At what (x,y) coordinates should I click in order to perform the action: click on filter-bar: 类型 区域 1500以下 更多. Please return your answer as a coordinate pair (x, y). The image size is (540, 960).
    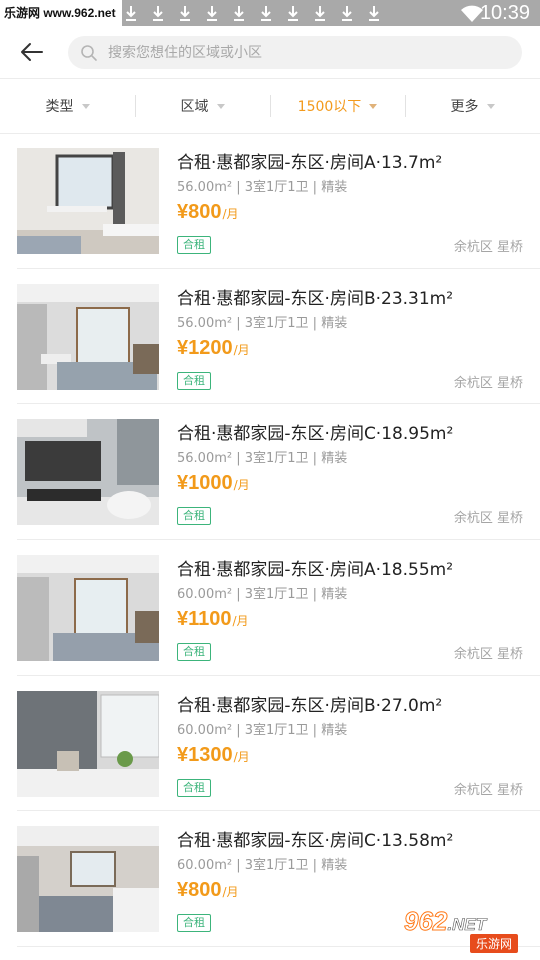
    Looking at the image, I should click on (270, 106).